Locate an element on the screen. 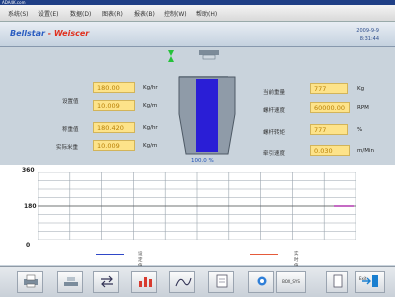 This screenshot has width=395, height=297. menu-data: 数据(D) is located at coordinates (80, 13).